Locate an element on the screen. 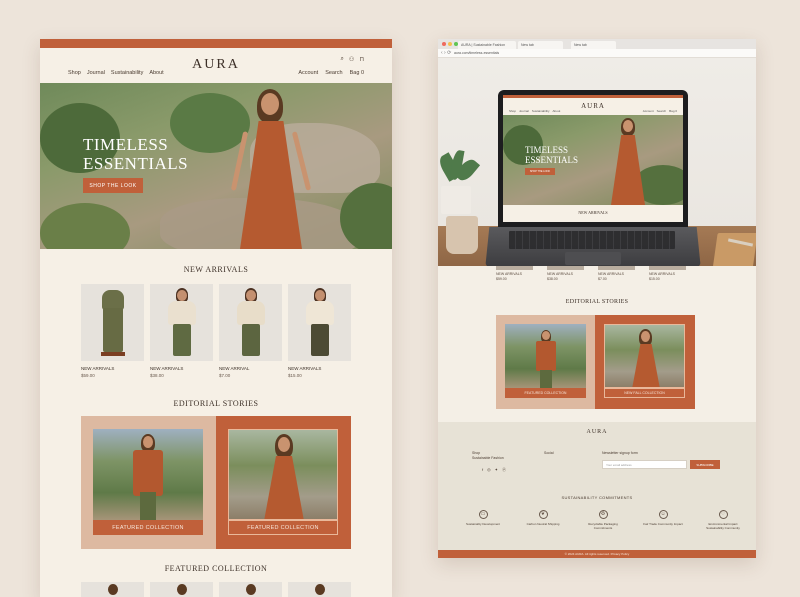 The height and width of the screenshot is (597, 800). editorial-label: NEW FALL COLLECTION is located at coordinates (644, 393).